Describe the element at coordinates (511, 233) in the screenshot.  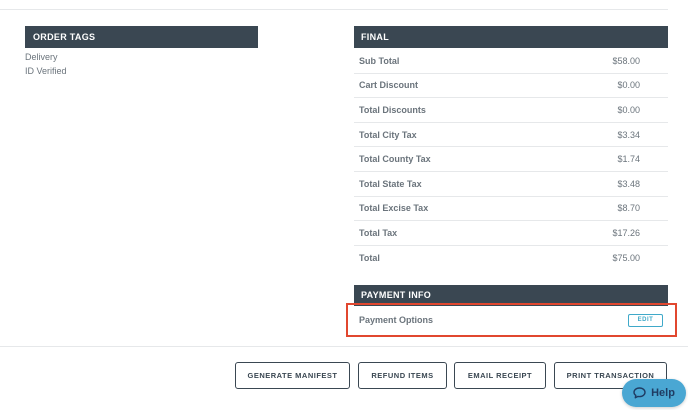
I see `summary-row-total-tax: Total Tax $17.26` at that location.